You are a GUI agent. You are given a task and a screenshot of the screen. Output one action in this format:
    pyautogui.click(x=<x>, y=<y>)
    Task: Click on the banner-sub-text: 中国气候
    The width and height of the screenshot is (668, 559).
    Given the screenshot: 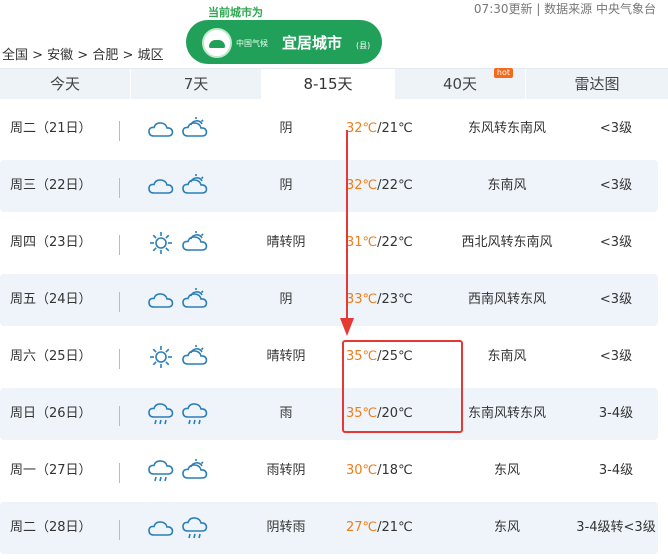 What is the action you would take?
    pyautogui.click(x=252, y=43)
    